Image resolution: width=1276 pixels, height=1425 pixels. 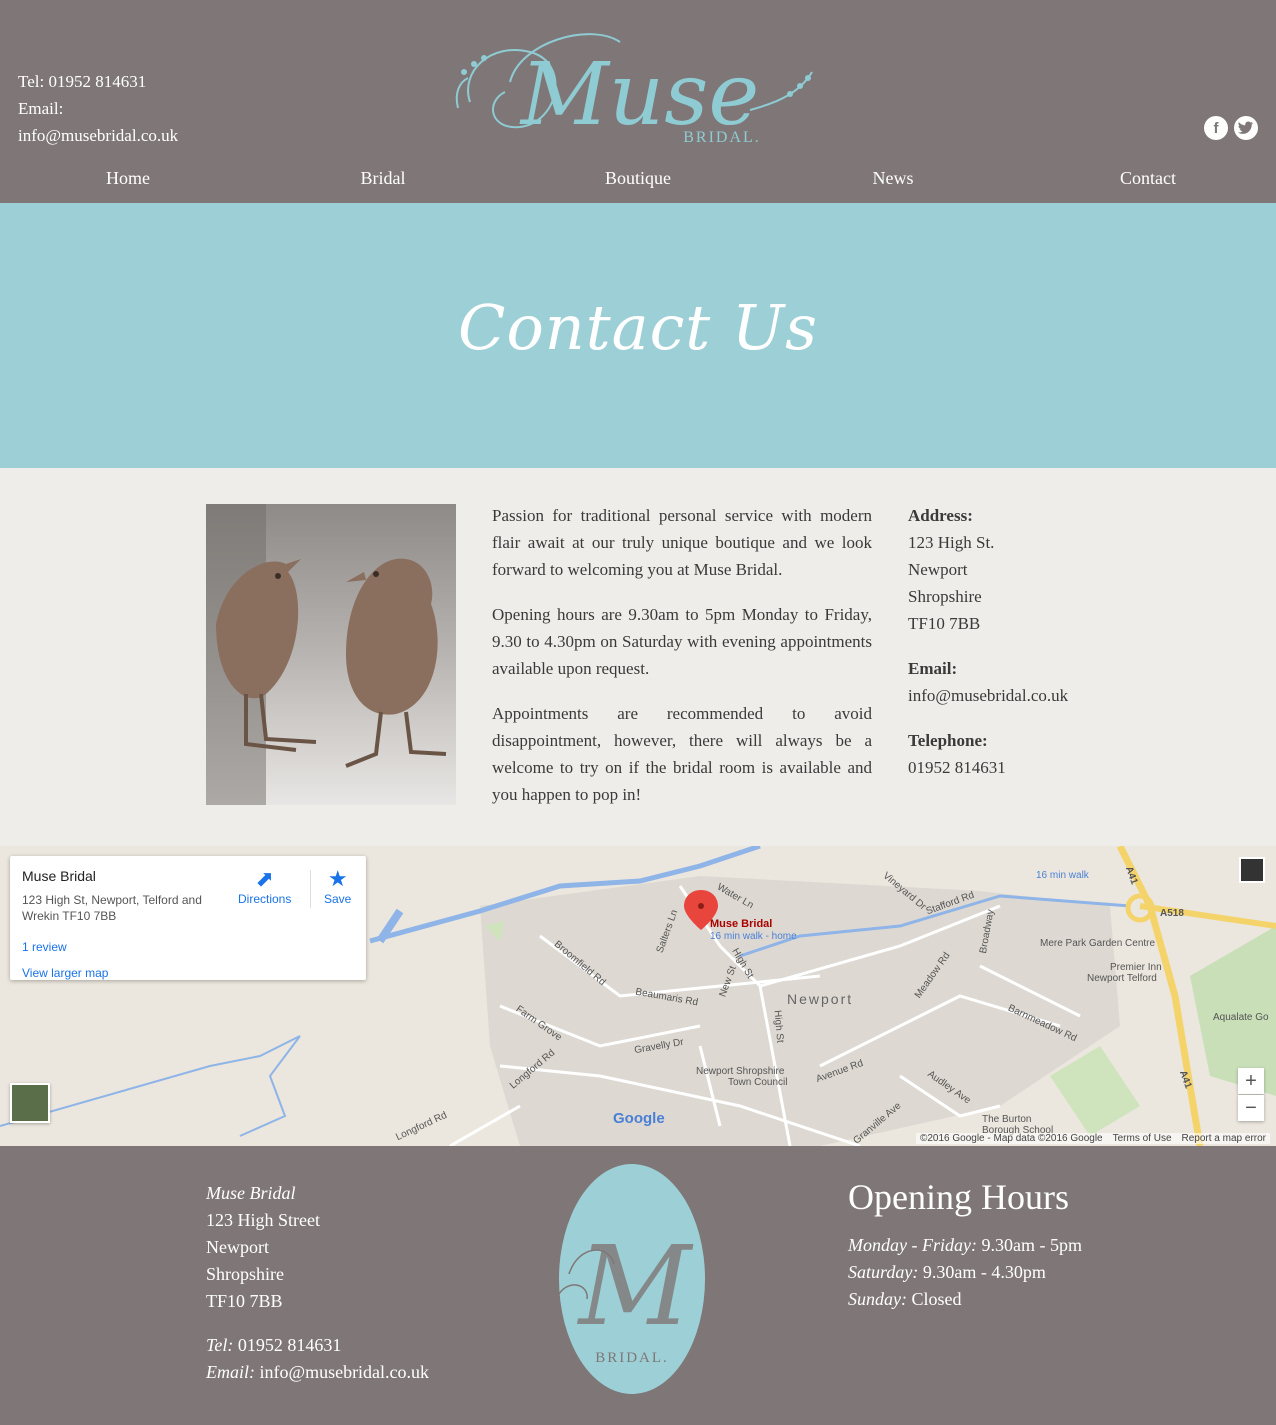 What do you see at coordinates (1011, 1138) in the screenshot?
I see `map-copyright: ©2016 Google - Map data ©2016 Google` at bounding box center [1011, 1138].